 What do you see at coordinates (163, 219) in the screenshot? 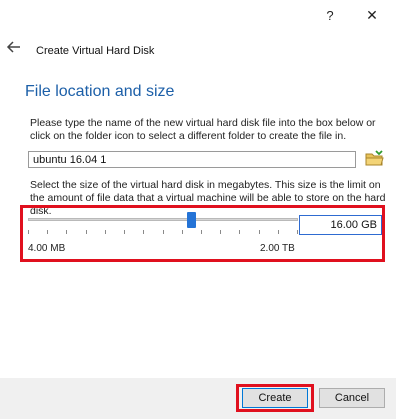
I see `slider-track` at bounding box center [163, 219].